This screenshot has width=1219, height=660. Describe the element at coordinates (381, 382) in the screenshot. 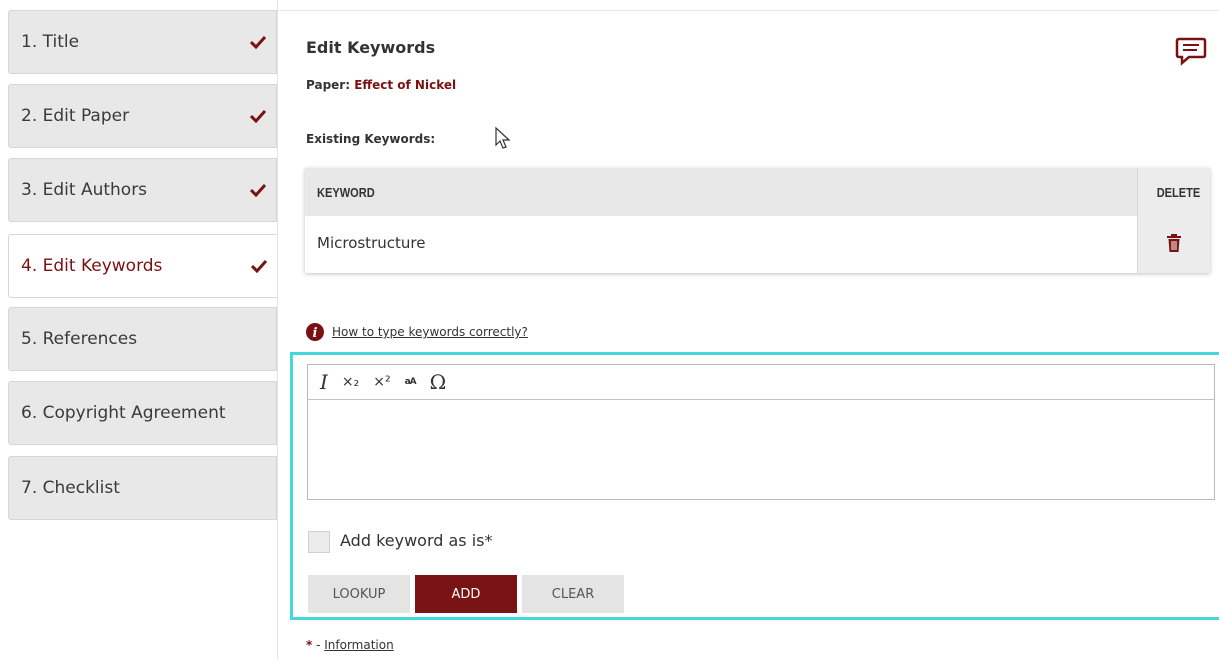

I see `superscript-button: ×²` at that location.